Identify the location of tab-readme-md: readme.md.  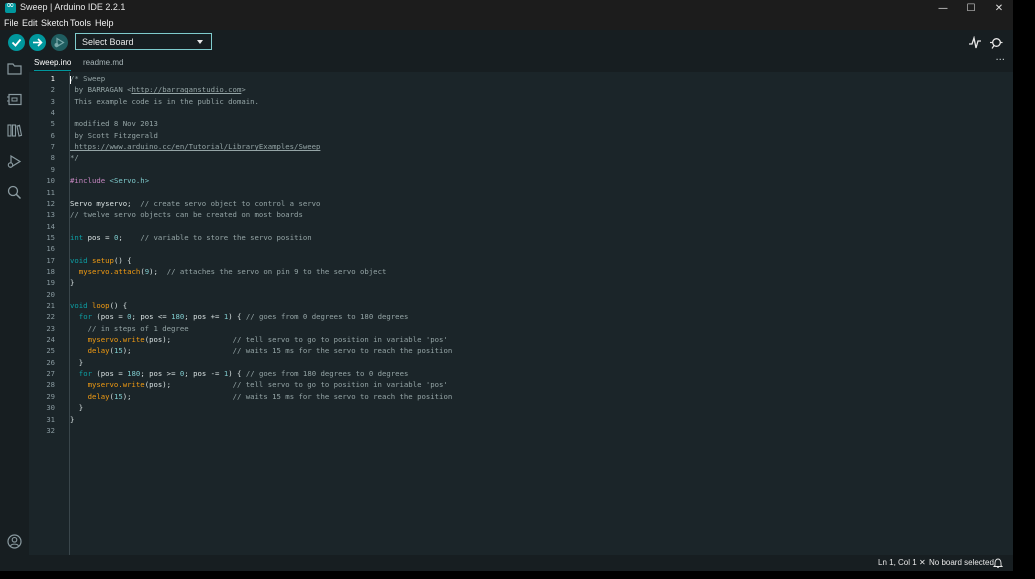
(103, 62).